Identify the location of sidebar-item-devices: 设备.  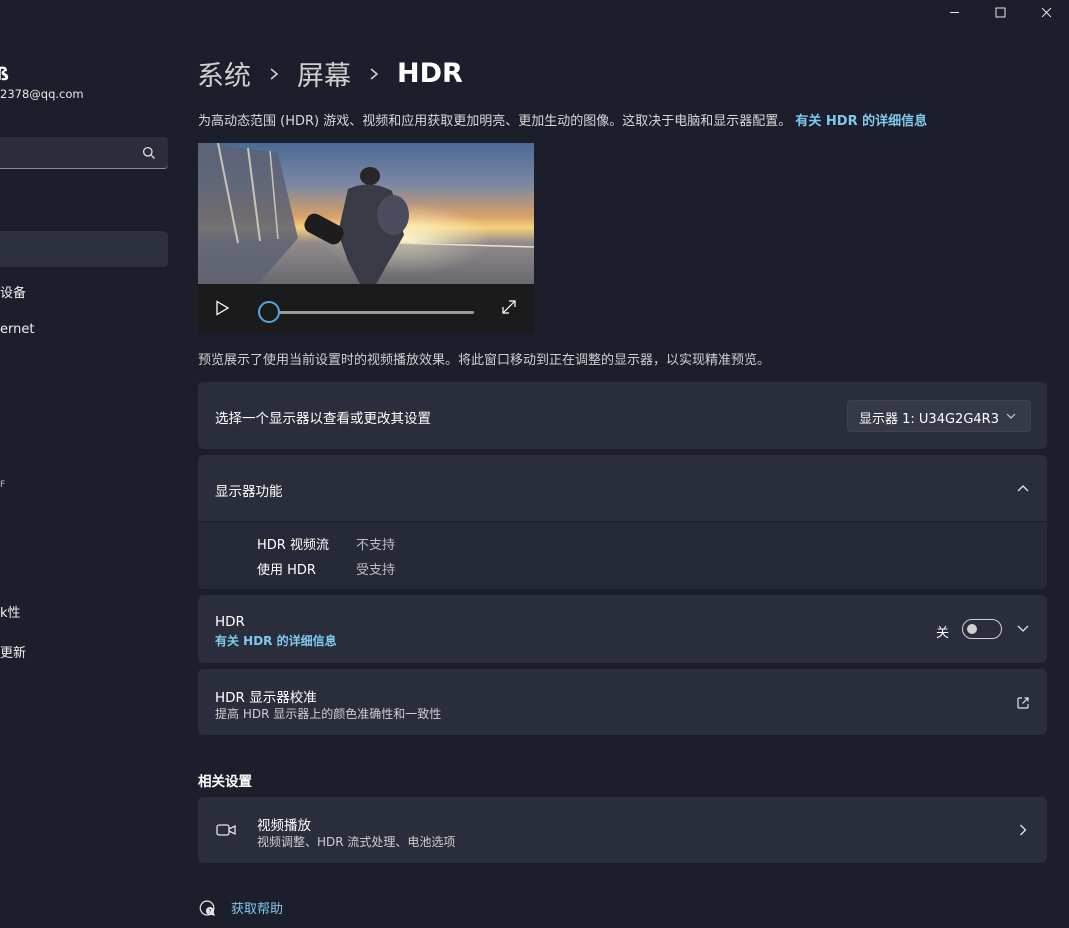
(13, 291).